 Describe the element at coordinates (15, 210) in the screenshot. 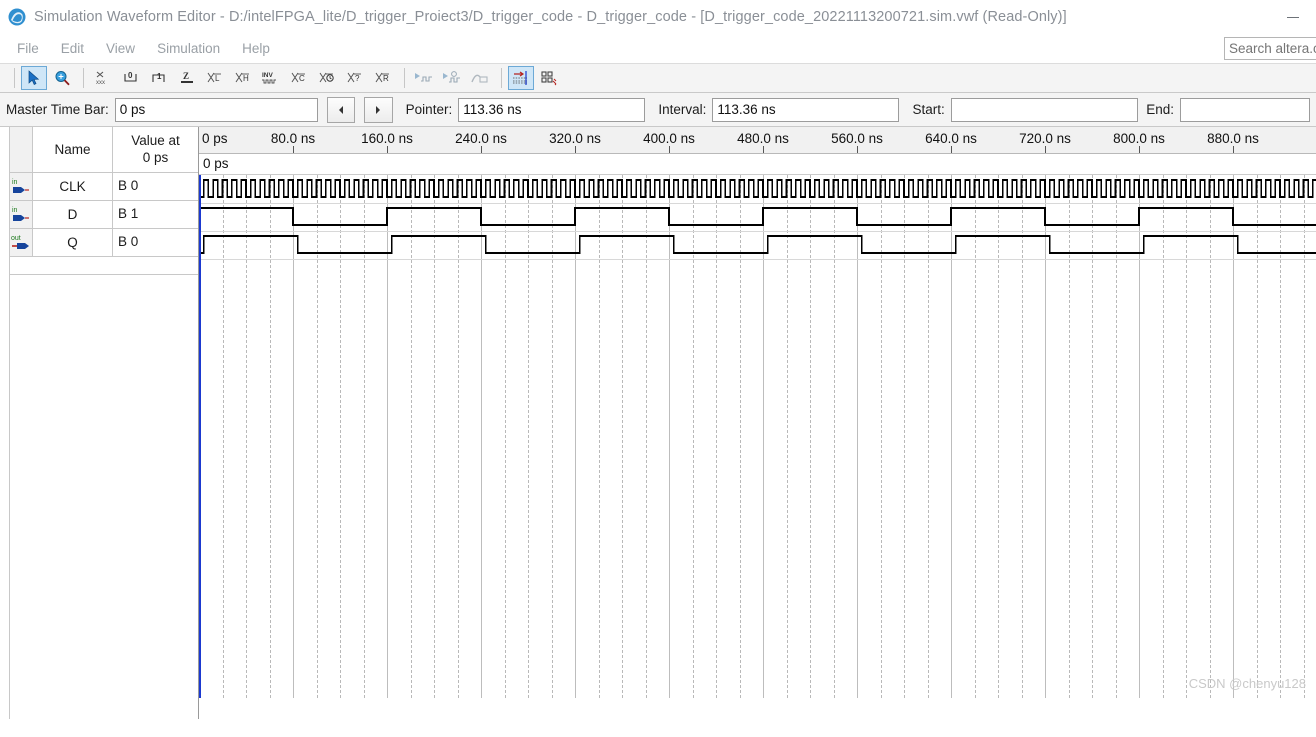

I see `svg-text: in` at that location.